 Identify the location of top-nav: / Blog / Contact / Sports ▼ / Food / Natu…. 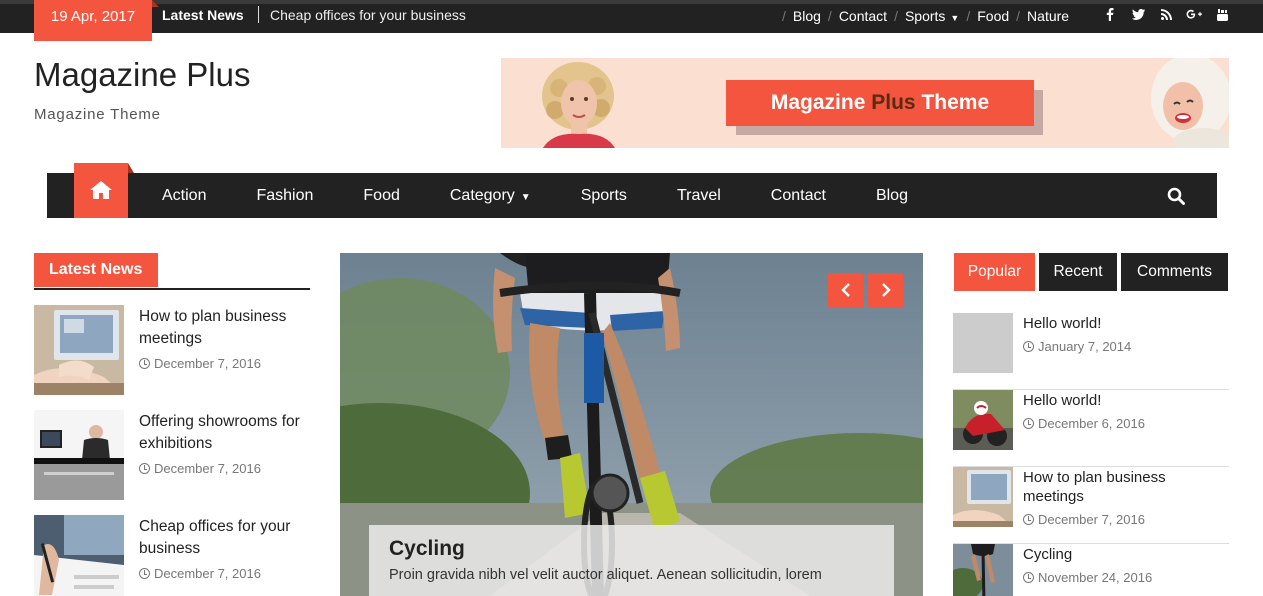
(922, 16).